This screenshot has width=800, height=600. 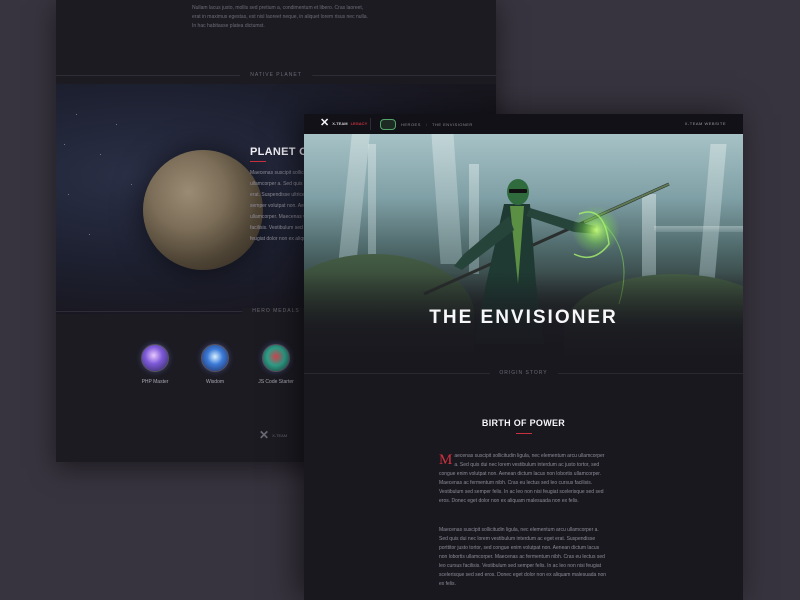 I want to click on native-planet-label: NATIVE PLANET, so click(x=276, y=75).